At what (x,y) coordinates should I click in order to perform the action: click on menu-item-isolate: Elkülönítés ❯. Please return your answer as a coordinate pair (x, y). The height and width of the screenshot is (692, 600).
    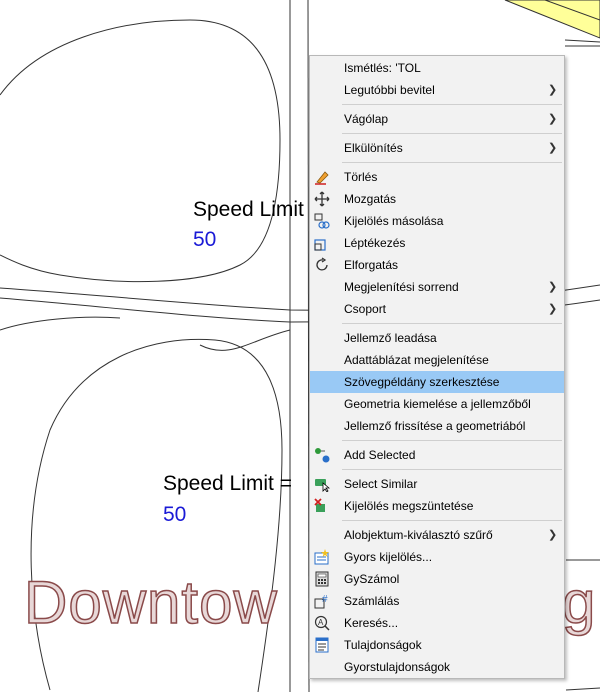
    Looking at the image, I should click on (437, 148).